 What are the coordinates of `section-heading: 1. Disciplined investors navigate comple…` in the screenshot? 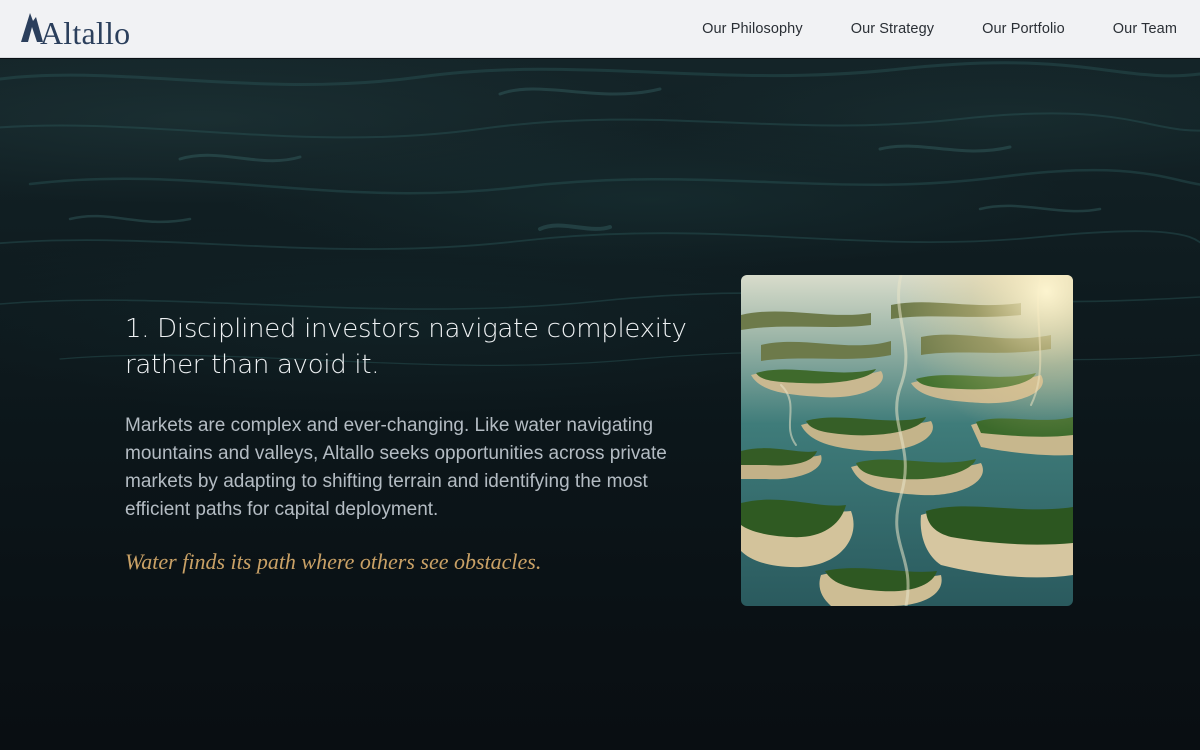 It's located at (406, 347).